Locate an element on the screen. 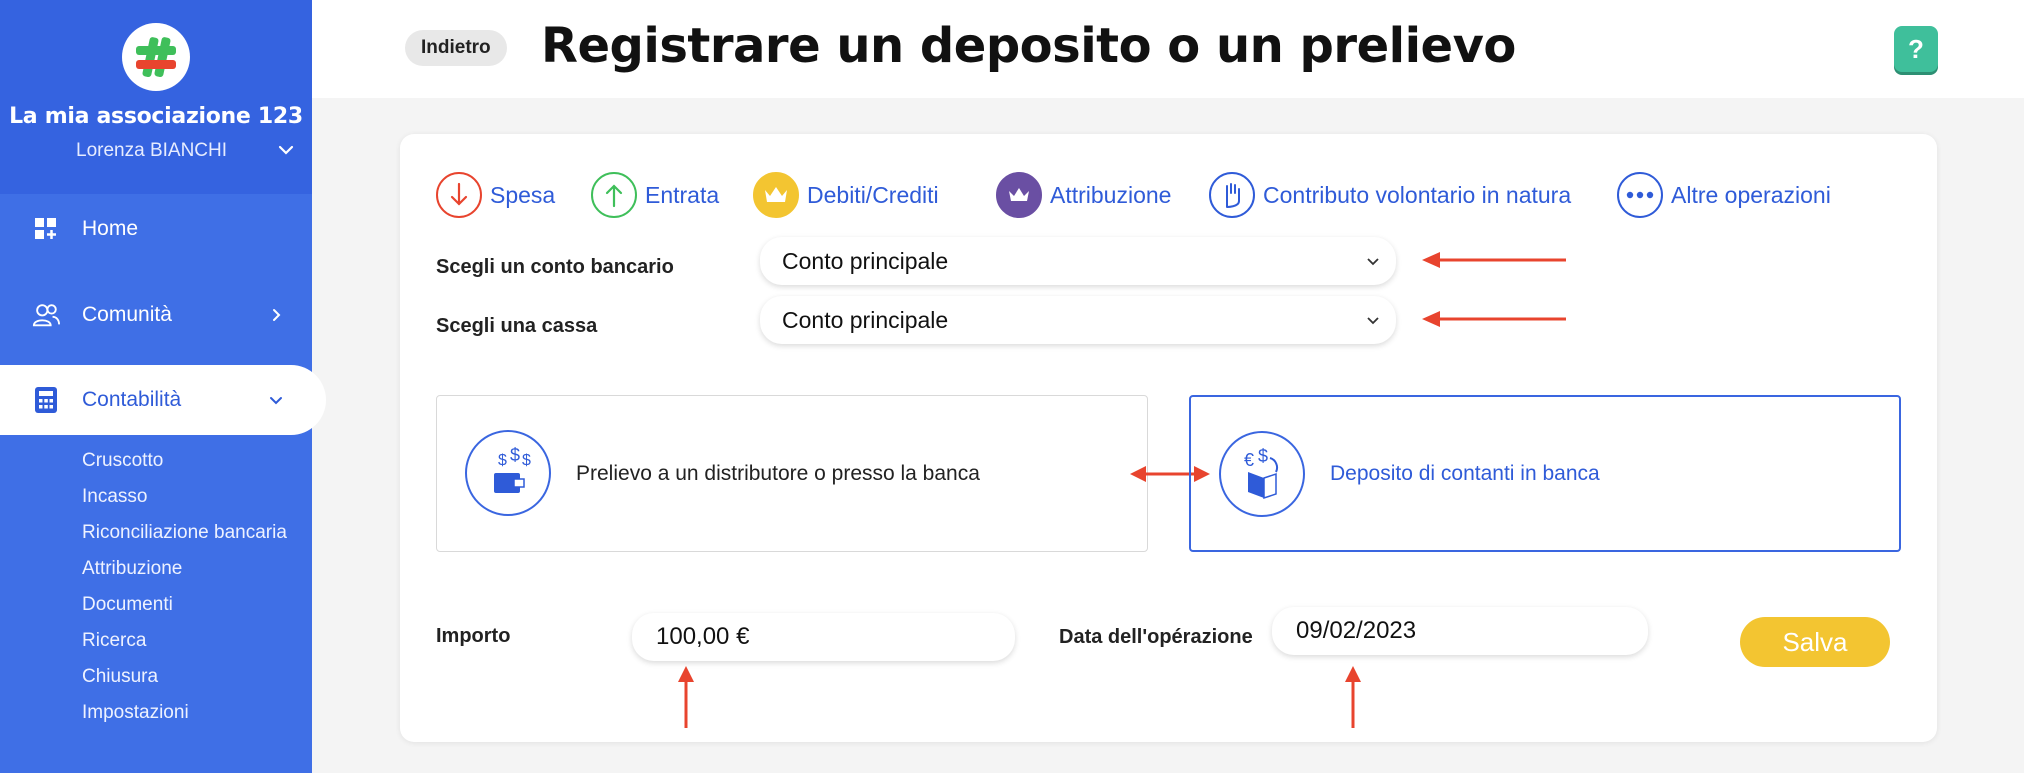 Image resolution: width=2024 pixels, height=773 pixels. crown-attribution-icon is located at coordinates (1019, 195).